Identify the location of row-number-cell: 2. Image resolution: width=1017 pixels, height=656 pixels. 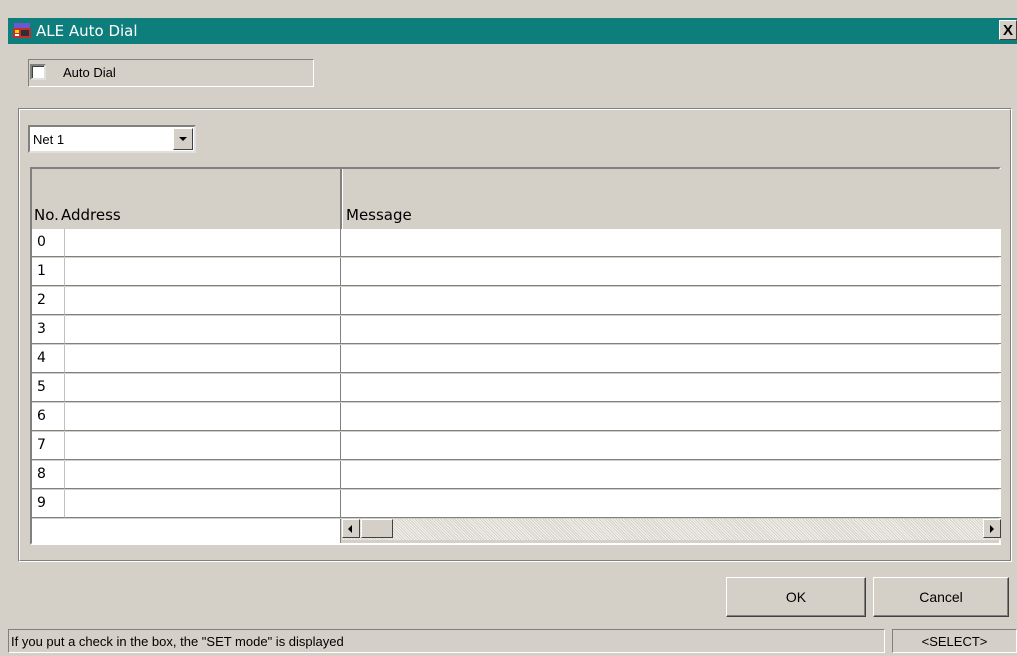
(48, 301).